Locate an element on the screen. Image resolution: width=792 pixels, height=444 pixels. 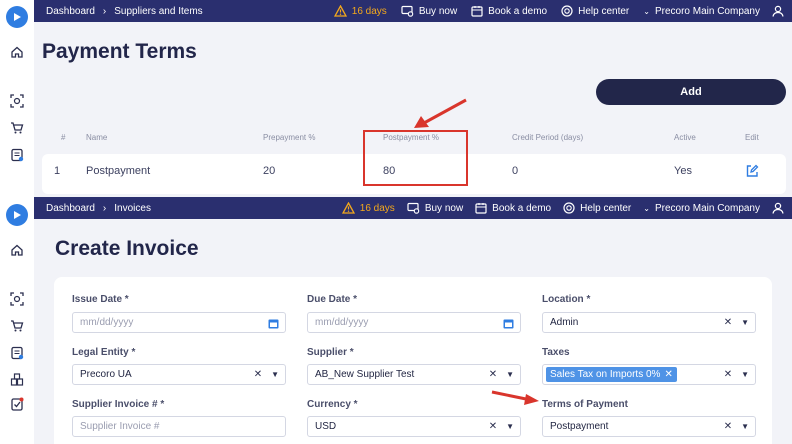
location-value: Admin is located at coordinates (564, 322).